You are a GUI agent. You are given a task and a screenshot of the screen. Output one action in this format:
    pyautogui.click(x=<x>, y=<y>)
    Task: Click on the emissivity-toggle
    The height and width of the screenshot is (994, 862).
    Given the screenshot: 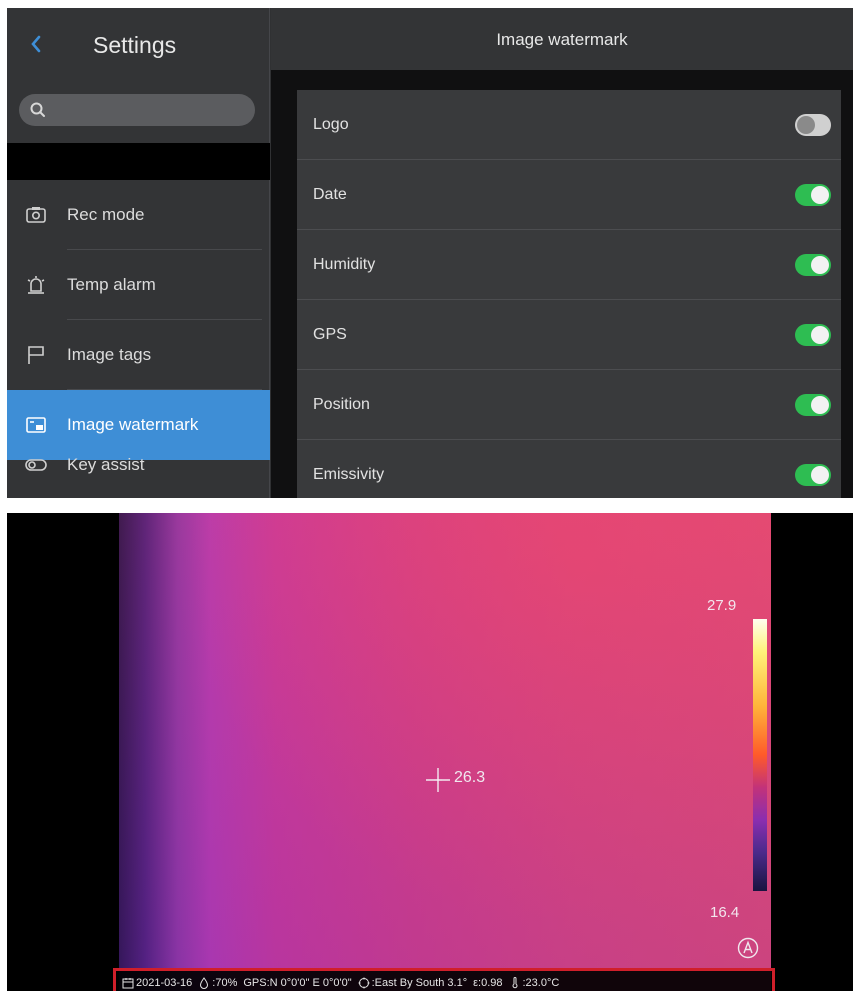 What is the action you would take?
    pyautogui.click(x=813, y=475)
    